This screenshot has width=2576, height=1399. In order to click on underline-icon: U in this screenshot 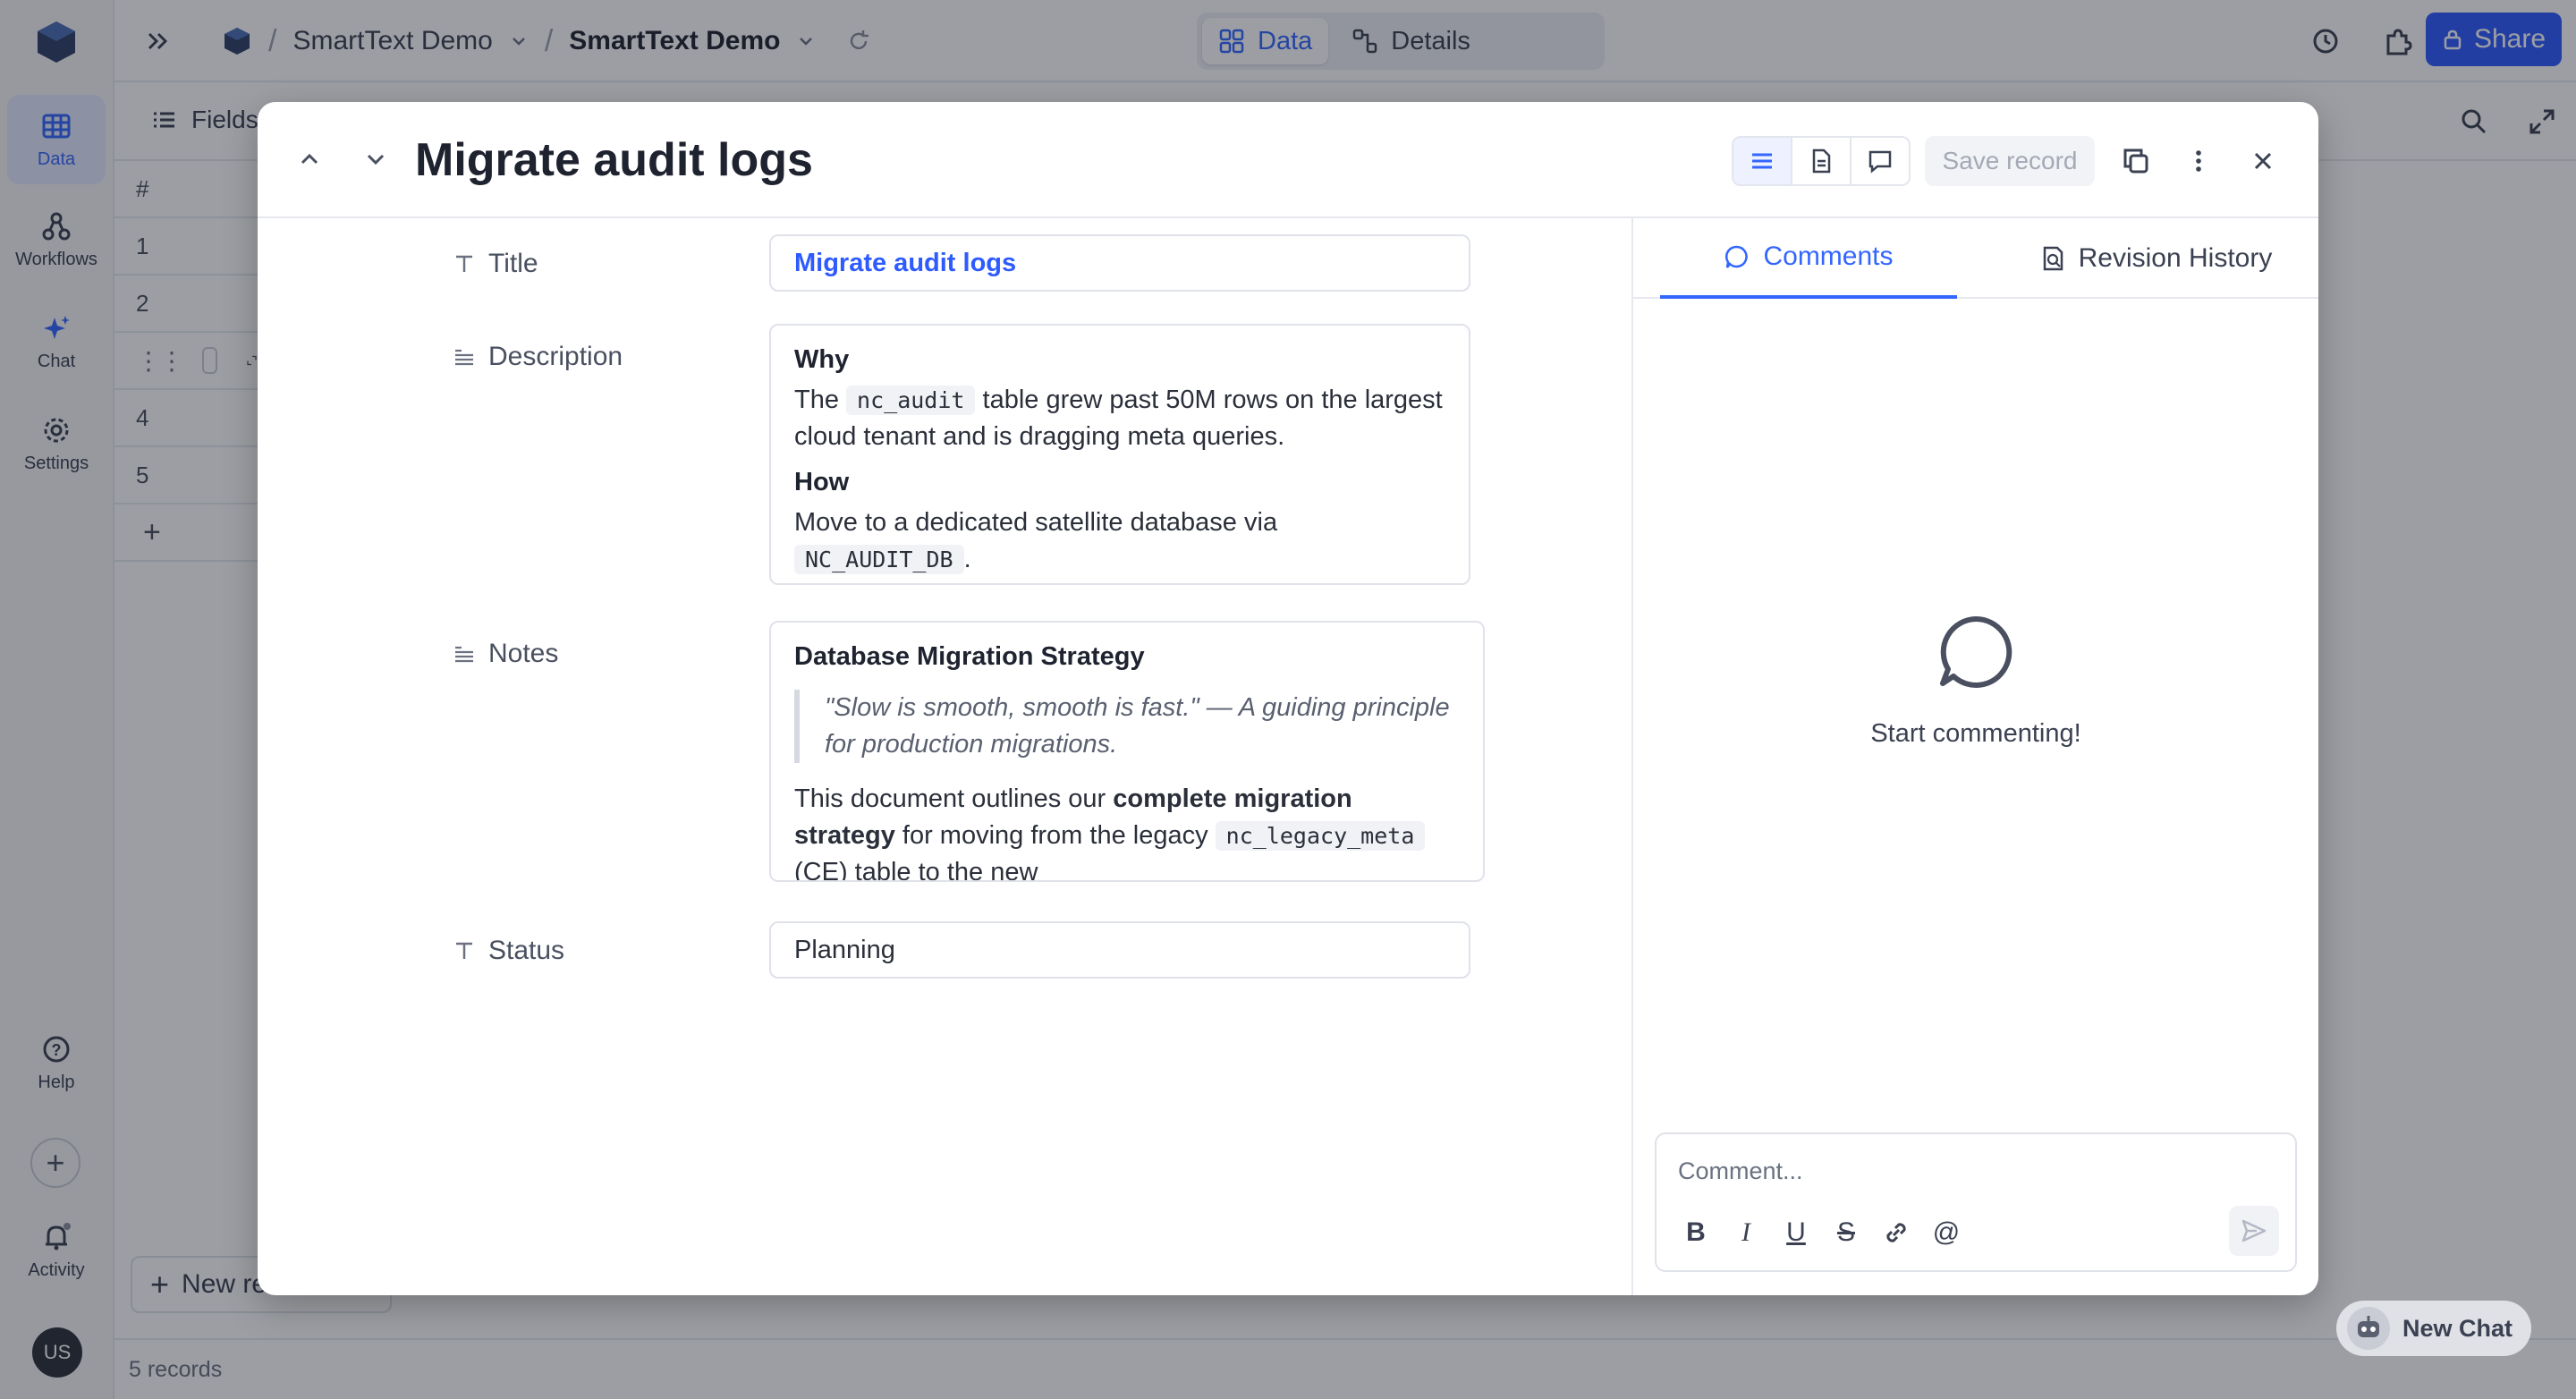, I will do `click(1796, 1233)`.